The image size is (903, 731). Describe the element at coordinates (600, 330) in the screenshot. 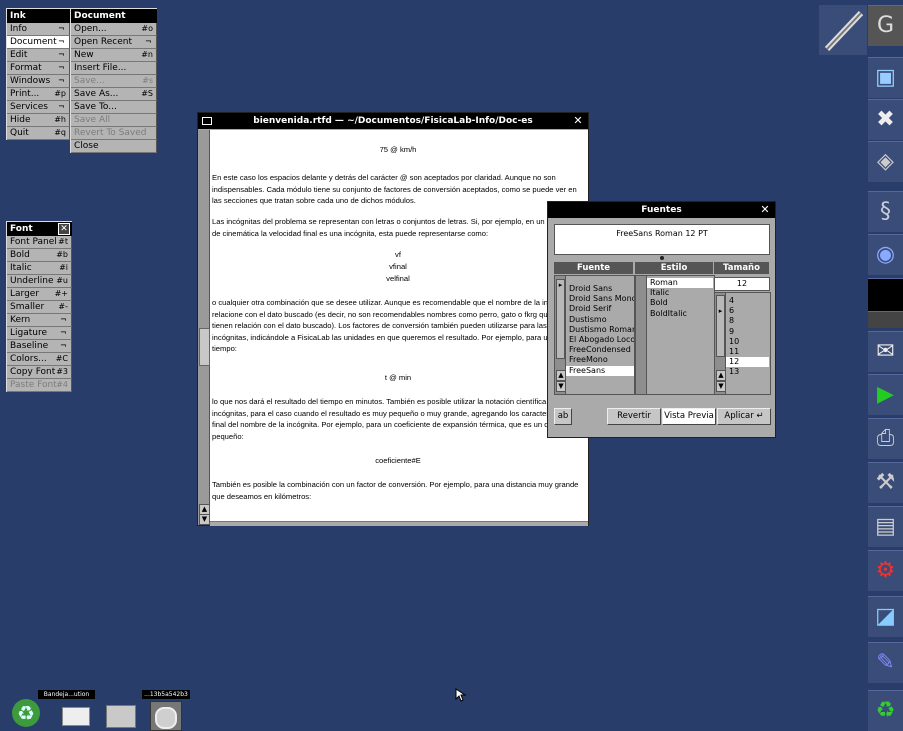

I see `list-item: Dustismo Roman` at that location.